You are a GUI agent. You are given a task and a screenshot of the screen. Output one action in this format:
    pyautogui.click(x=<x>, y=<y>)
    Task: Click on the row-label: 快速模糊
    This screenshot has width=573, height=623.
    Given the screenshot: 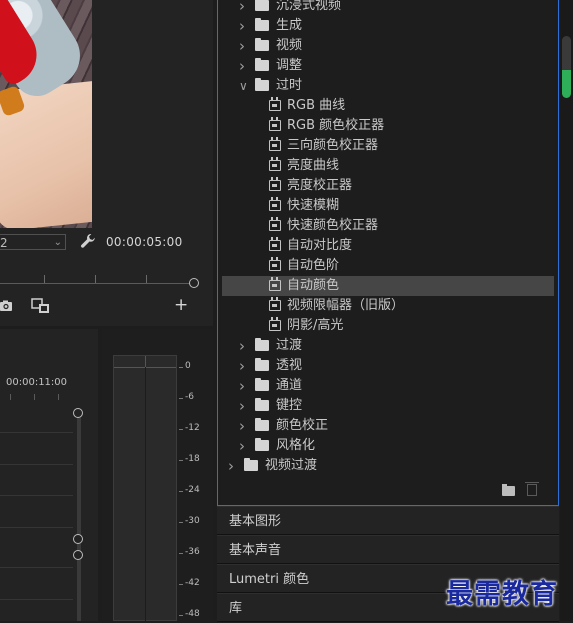 What is the action you would take?
    pyautogui.click(x=313, y=205)
    